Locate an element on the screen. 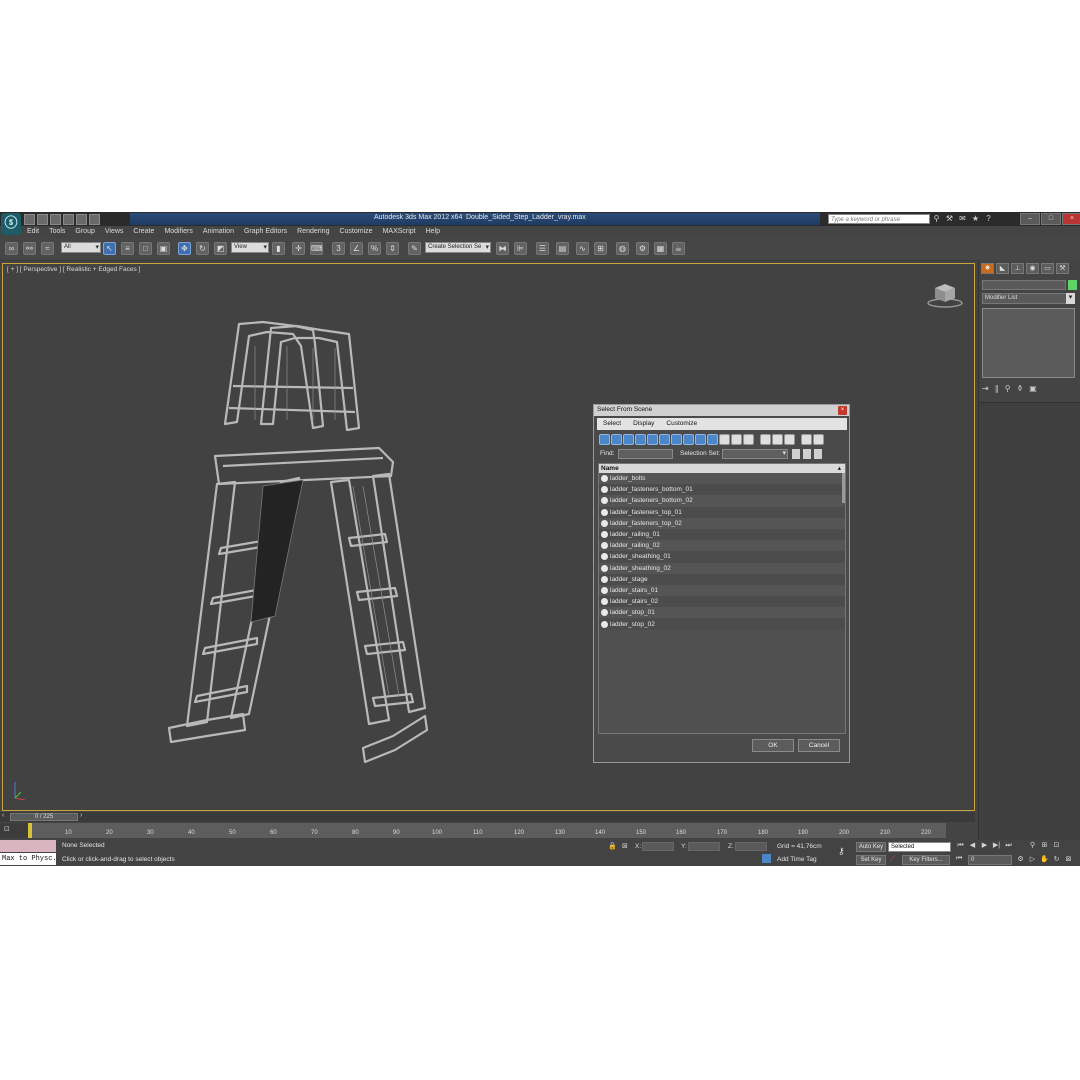 This screenshot has height=1080, width=1080. display-all-icon is located at coordinates (748, 439).